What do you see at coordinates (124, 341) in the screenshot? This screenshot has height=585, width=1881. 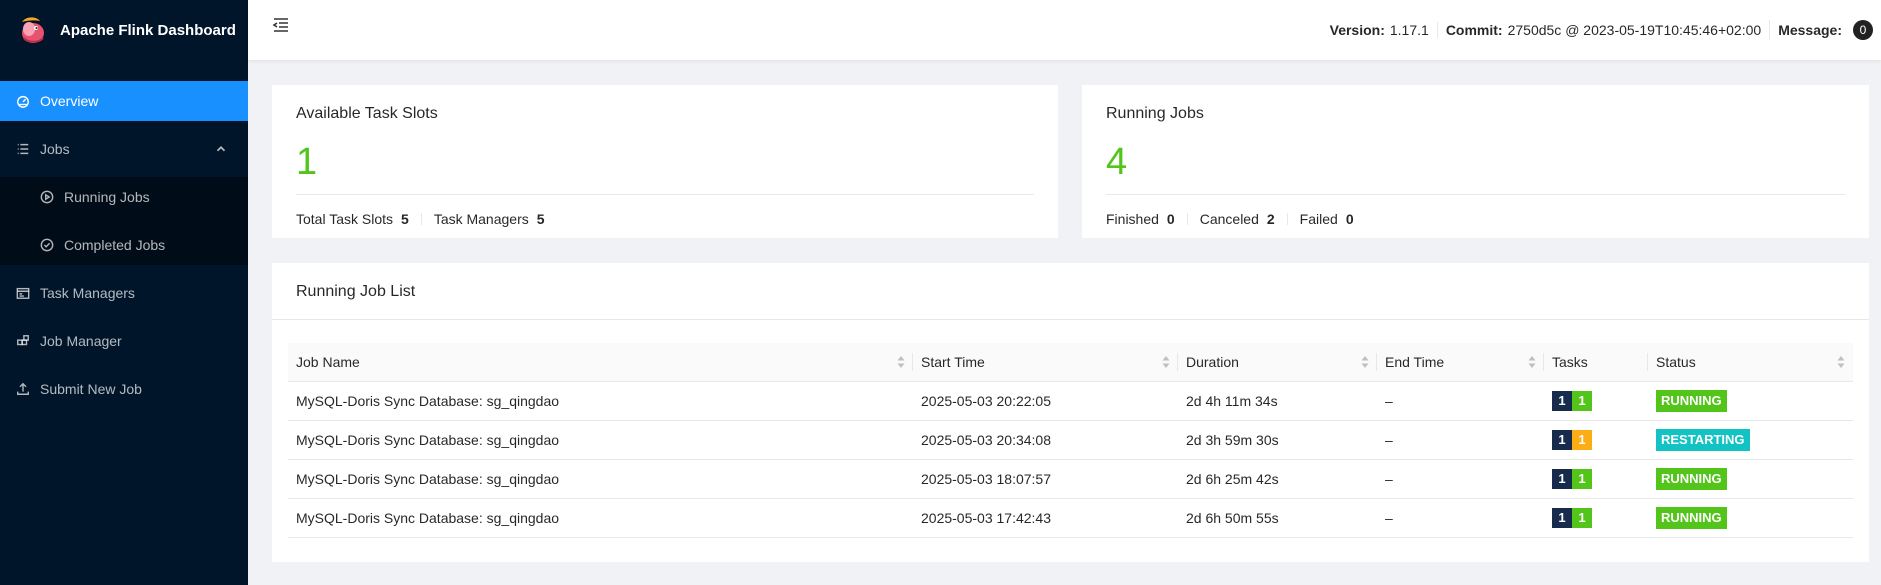 I see `sidebar-item-job-manager: Job Manager` at bounding box center [124, 341].